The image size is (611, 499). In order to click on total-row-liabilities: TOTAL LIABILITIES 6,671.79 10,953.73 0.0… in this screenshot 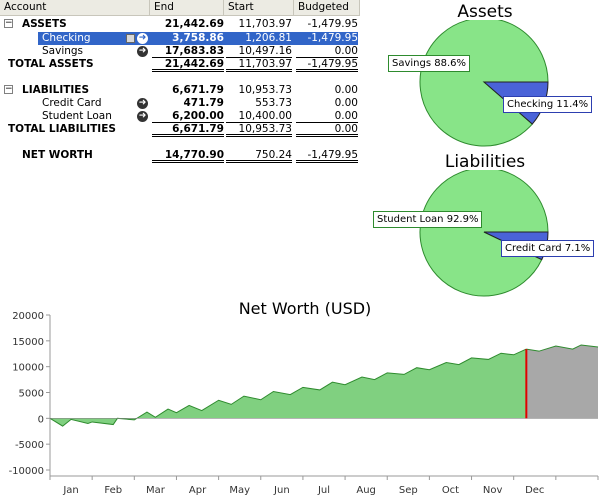, I will do `click(180, 130)`.